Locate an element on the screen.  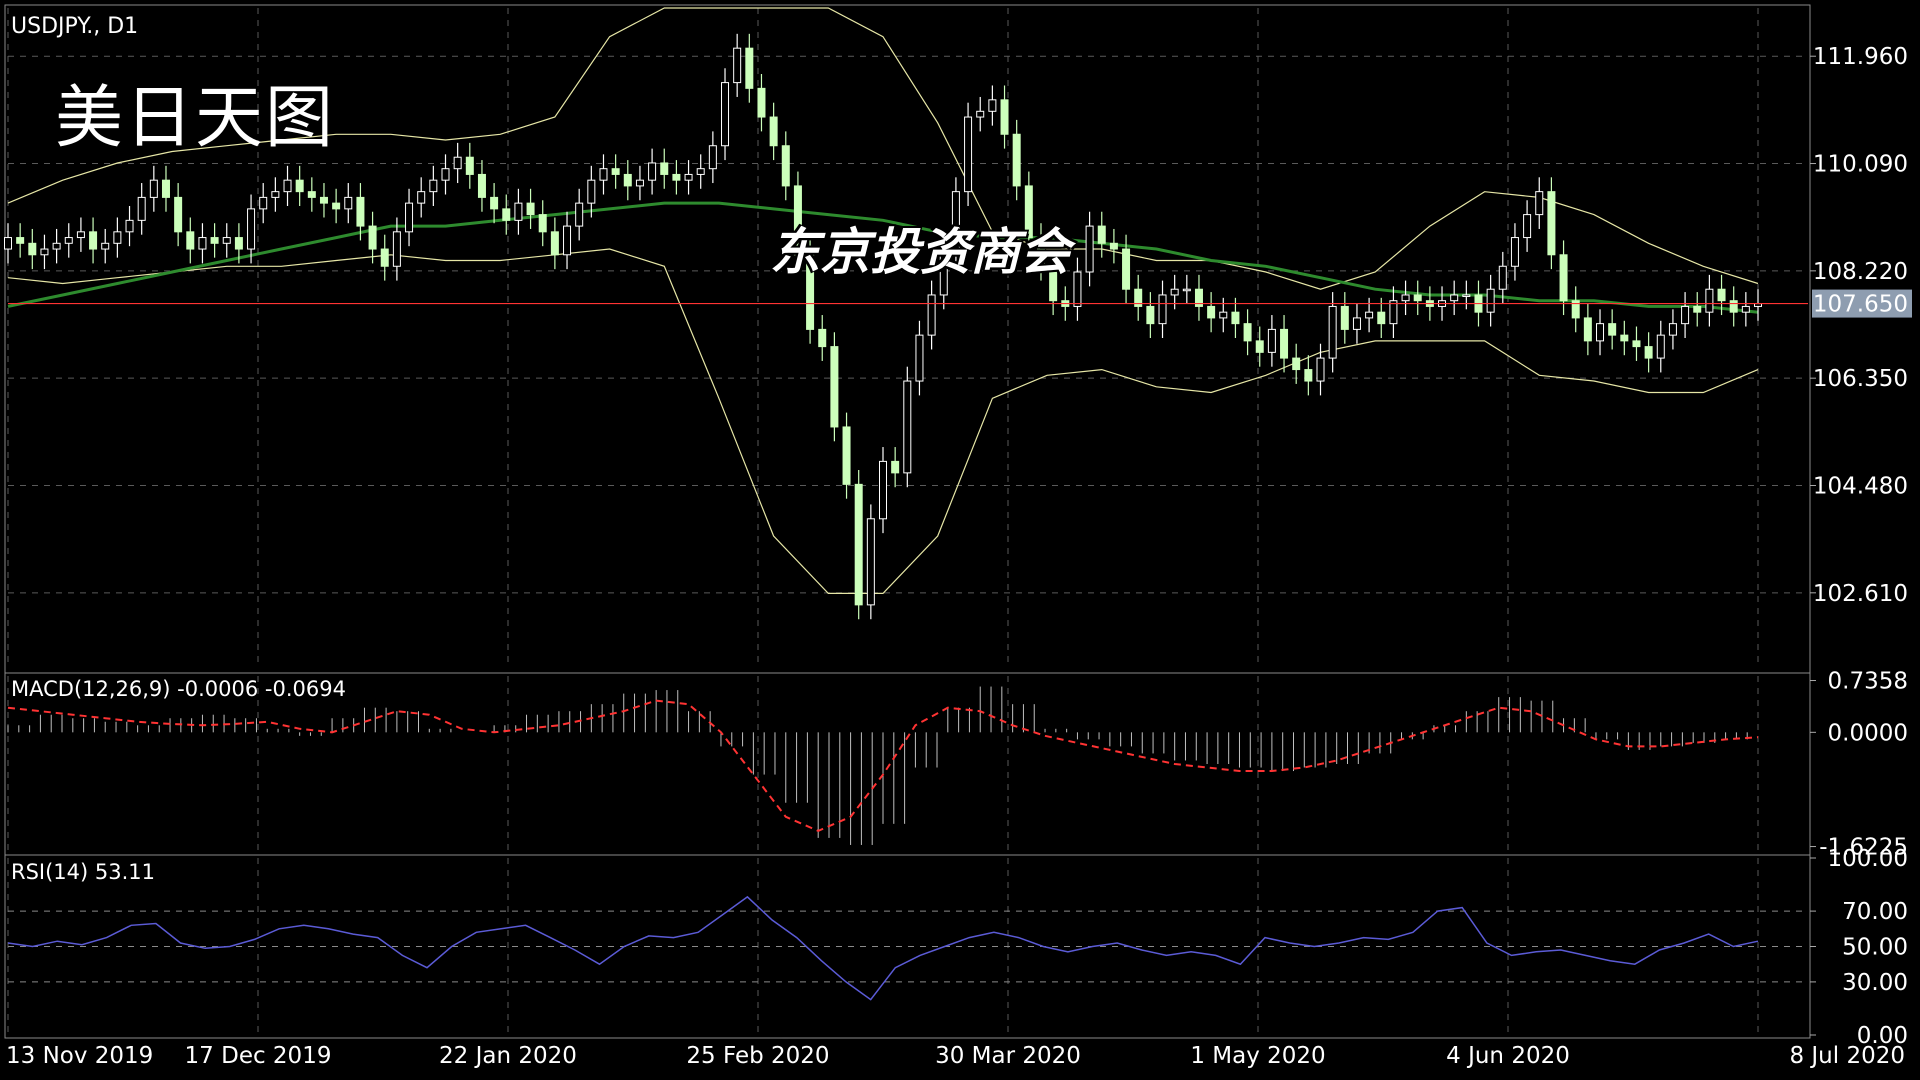
rsi-tick-label: 0.00 is located at coordinates (1882, 1036).